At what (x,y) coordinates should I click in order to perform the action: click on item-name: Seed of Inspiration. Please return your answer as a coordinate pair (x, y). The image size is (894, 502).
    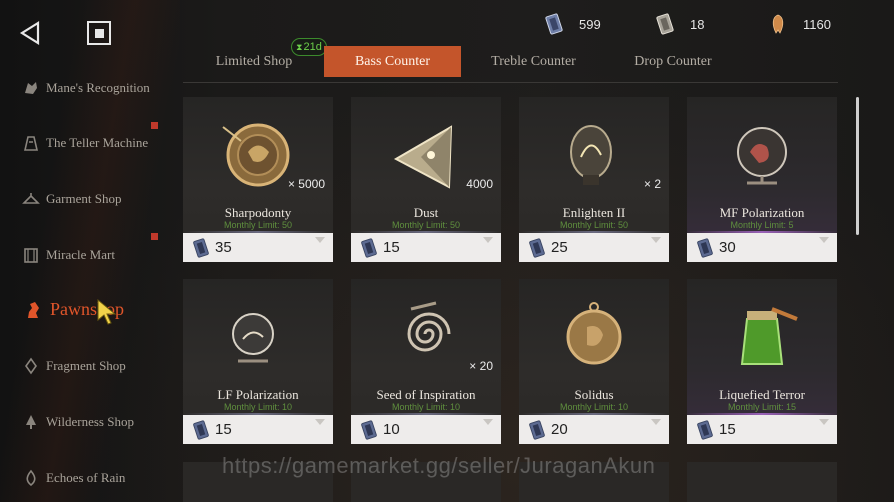
    Looking at the image, I should click on (426, 394).